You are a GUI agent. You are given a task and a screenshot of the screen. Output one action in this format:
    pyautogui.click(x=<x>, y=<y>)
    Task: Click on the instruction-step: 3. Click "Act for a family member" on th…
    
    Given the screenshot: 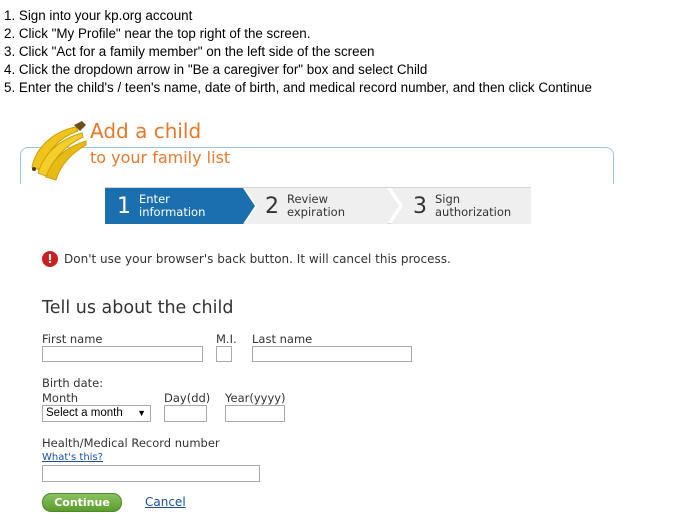 What is the action you would take?
    pyautogui.click(x=189, y=51)
    